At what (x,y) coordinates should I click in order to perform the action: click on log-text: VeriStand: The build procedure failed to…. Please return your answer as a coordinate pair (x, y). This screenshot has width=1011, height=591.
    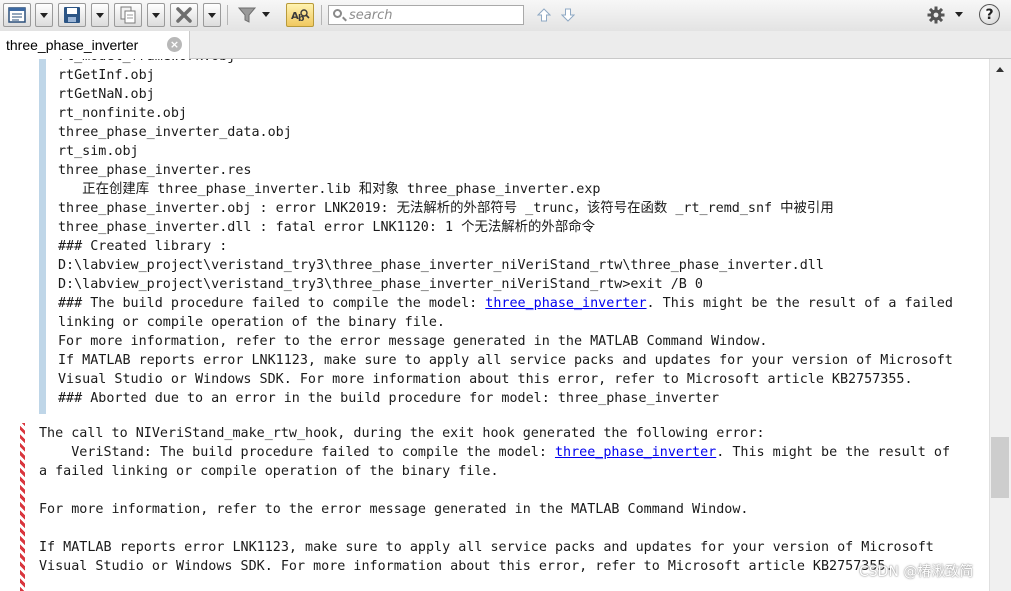
    Looking at the image, I should click on (297, 452).